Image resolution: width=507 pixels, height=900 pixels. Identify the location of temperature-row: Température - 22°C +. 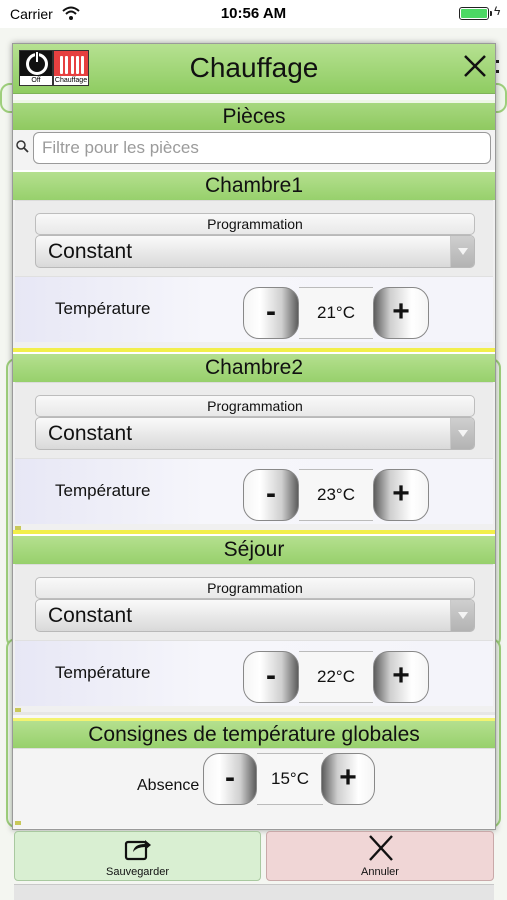
(254, 673).